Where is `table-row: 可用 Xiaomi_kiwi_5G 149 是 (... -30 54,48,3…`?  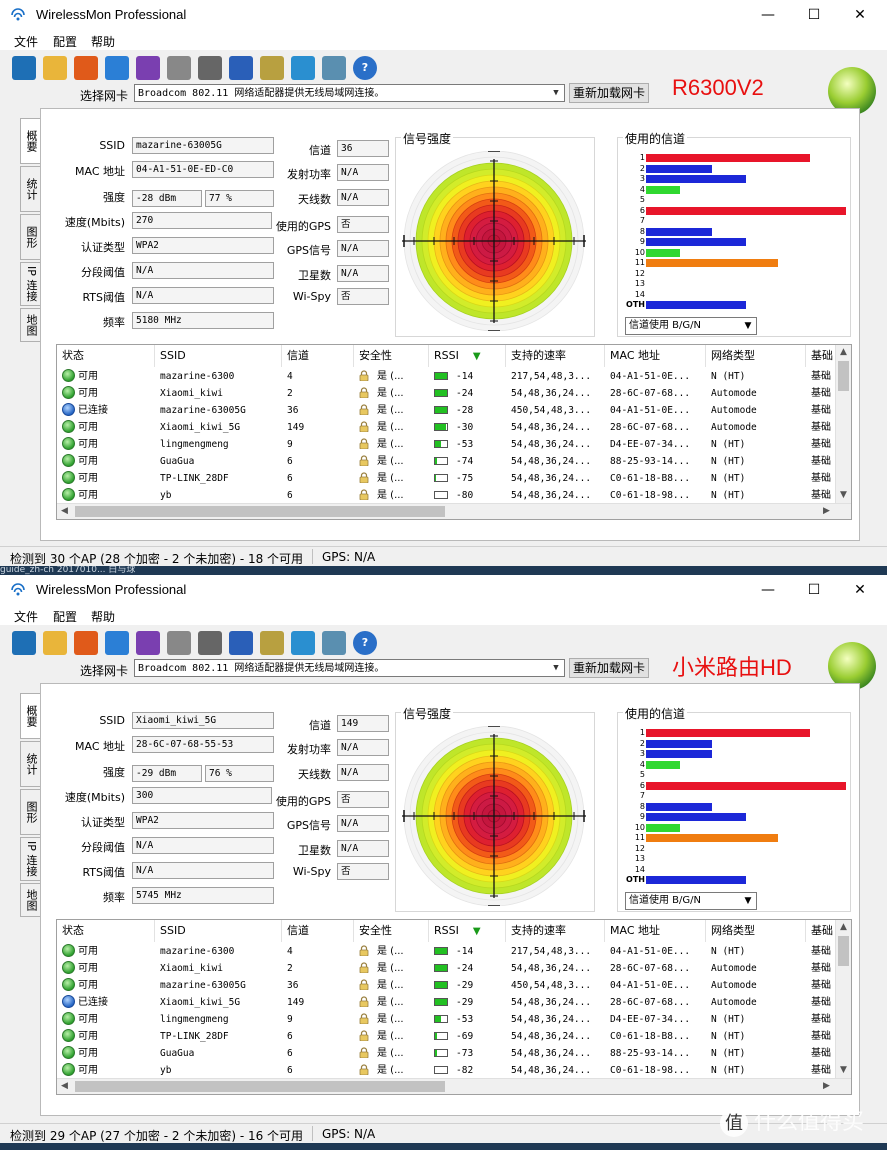
table-row: 可用 Xiaomi_kiwi_5G 149 是 (... -30 54,48,3… is located at coordinates (447, 427).